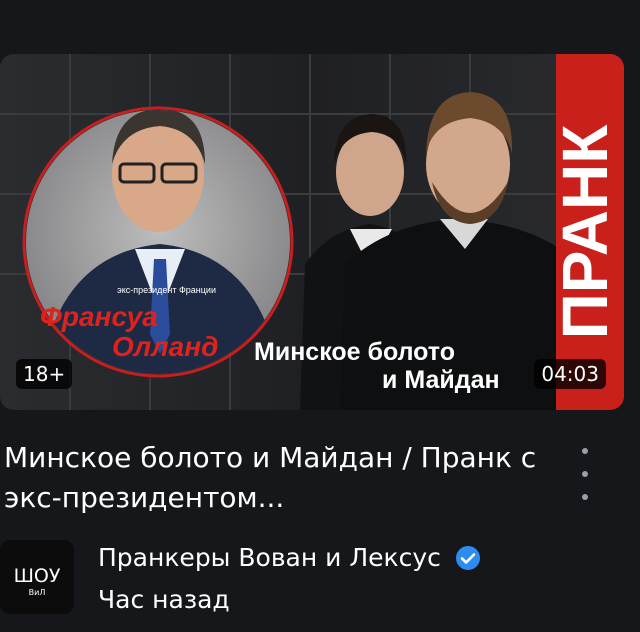  Describe the element at coordinates (467, 558) in the screenshot. I see `verified-check-icon` at that location.